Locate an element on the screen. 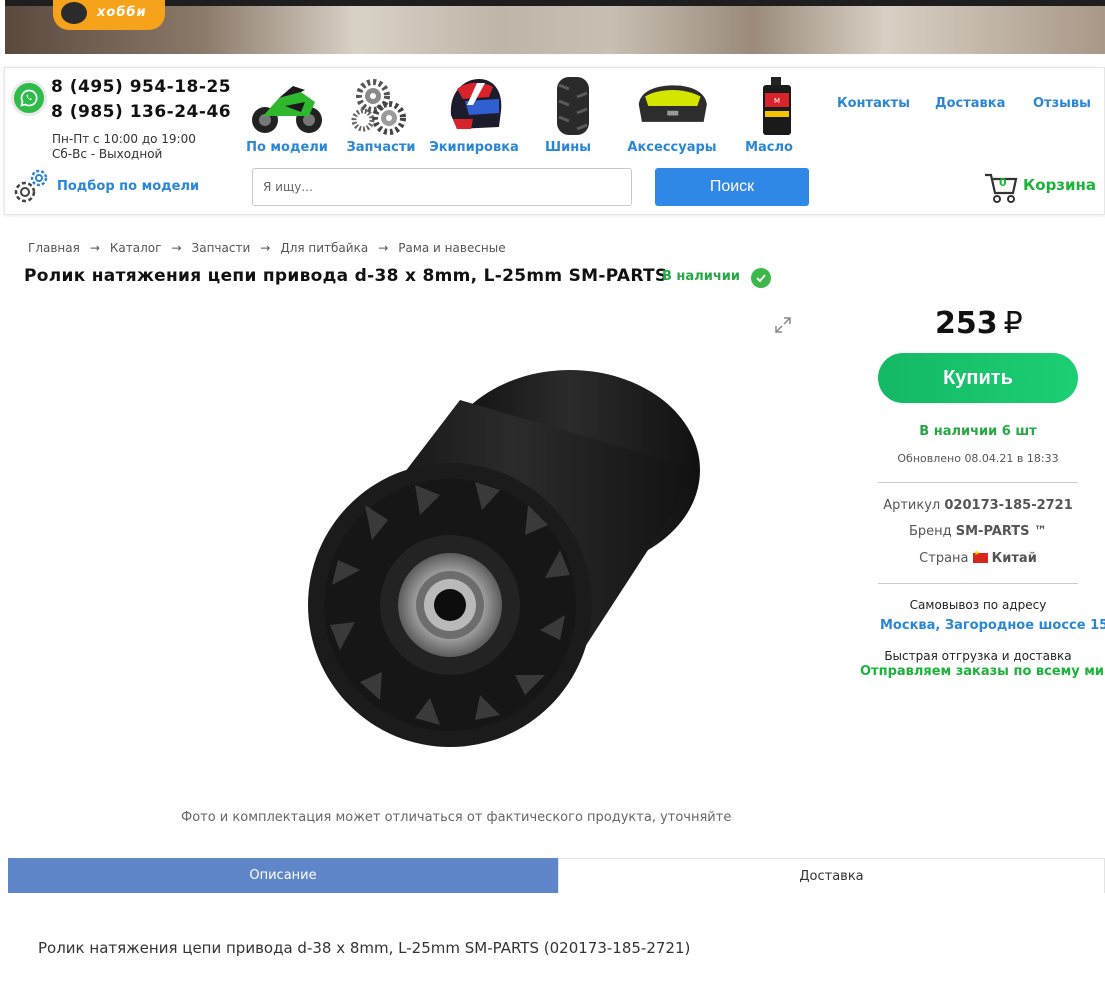  tab-description: Описание is located at coordinates (283, 875).